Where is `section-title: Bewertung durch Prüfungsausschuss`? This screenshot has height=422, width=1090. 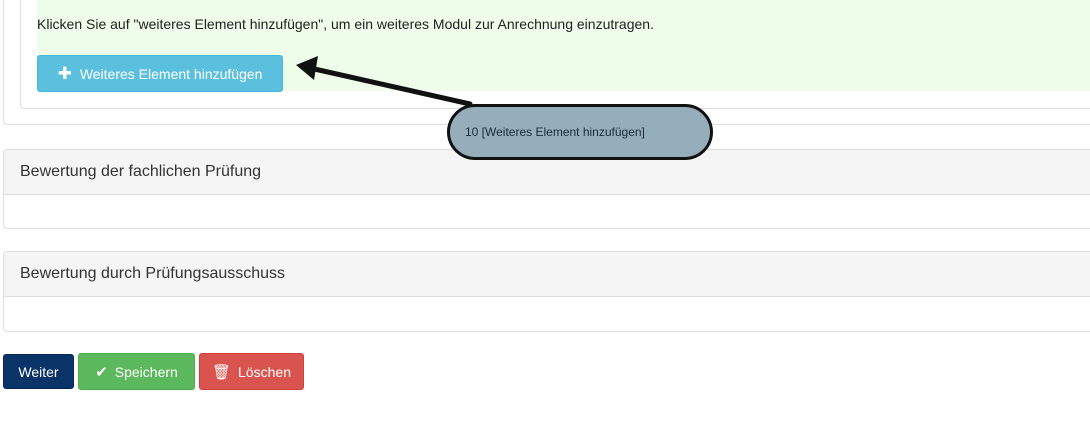
section-title: Bewertung durch Prüfungsausschuss is located at coordinates (547, 274).